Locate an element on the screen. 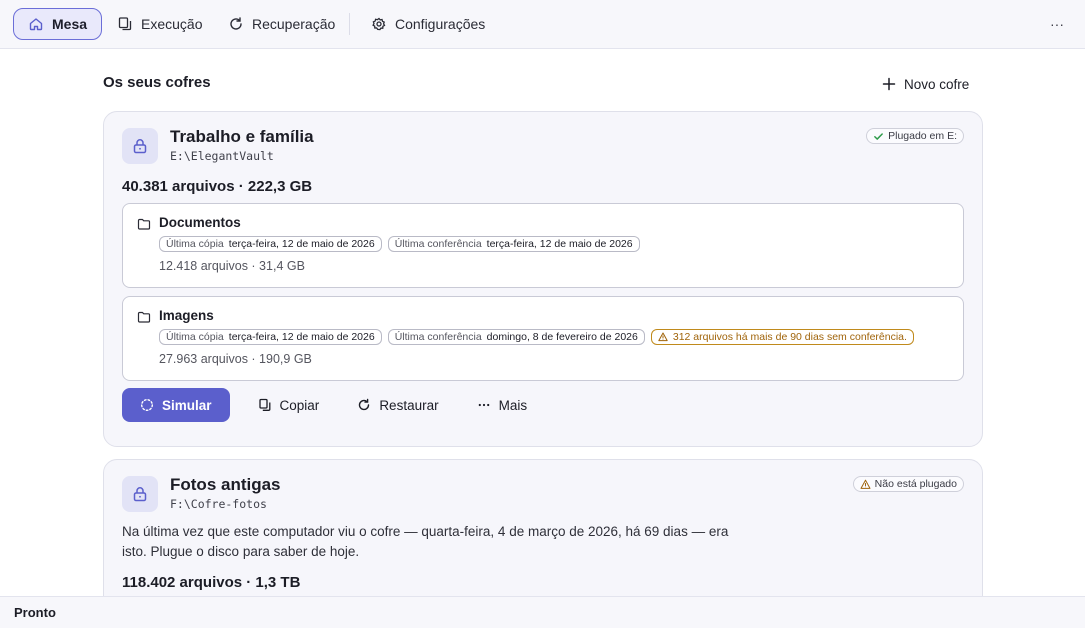 The width and height of the screenshot is (1085, 628). spinner-icon is located at coordinates (147, 405).